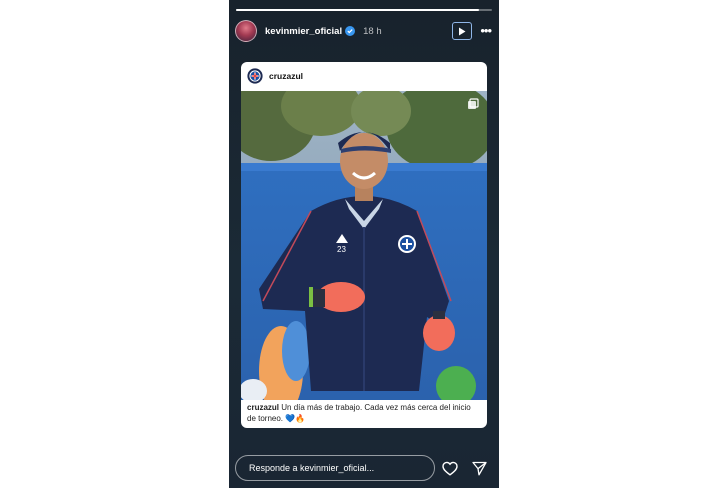 This screenshot has width=728, height=488. Describe the element at coordinates (358, 10) in the screenshot. I see `story-progress-fill` at that location.